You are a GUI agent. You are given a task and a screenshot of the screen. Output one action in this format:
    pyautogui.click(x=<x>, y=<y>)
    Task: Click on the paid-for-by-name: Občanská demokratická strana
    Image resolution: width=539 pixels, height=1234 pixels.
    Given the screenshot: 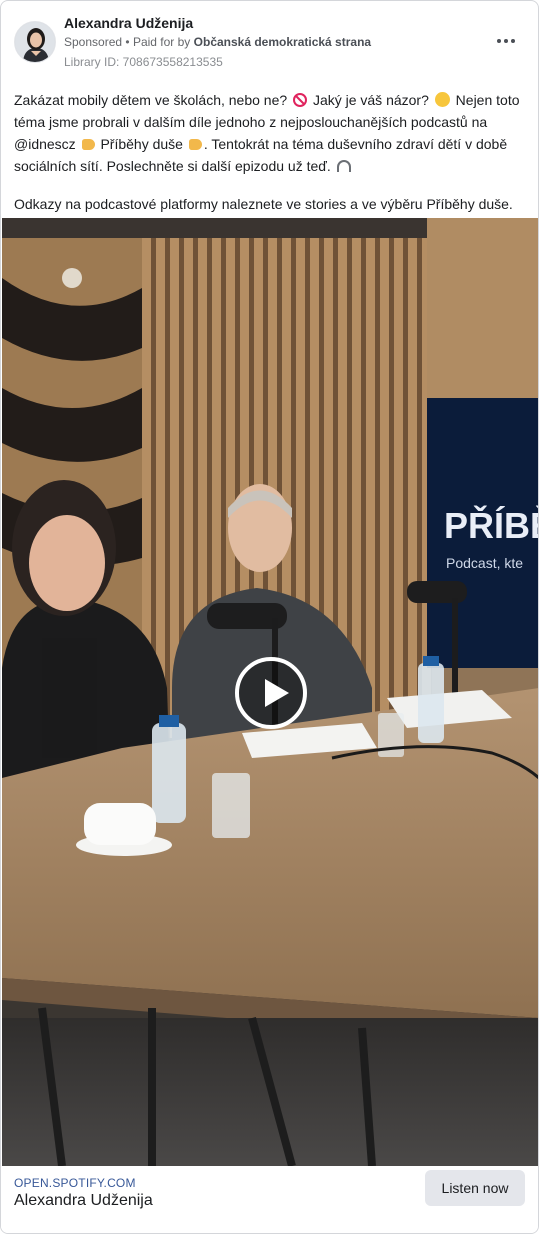 What is the action you would take?
    pyautogui.click(x=282, y=42)
    